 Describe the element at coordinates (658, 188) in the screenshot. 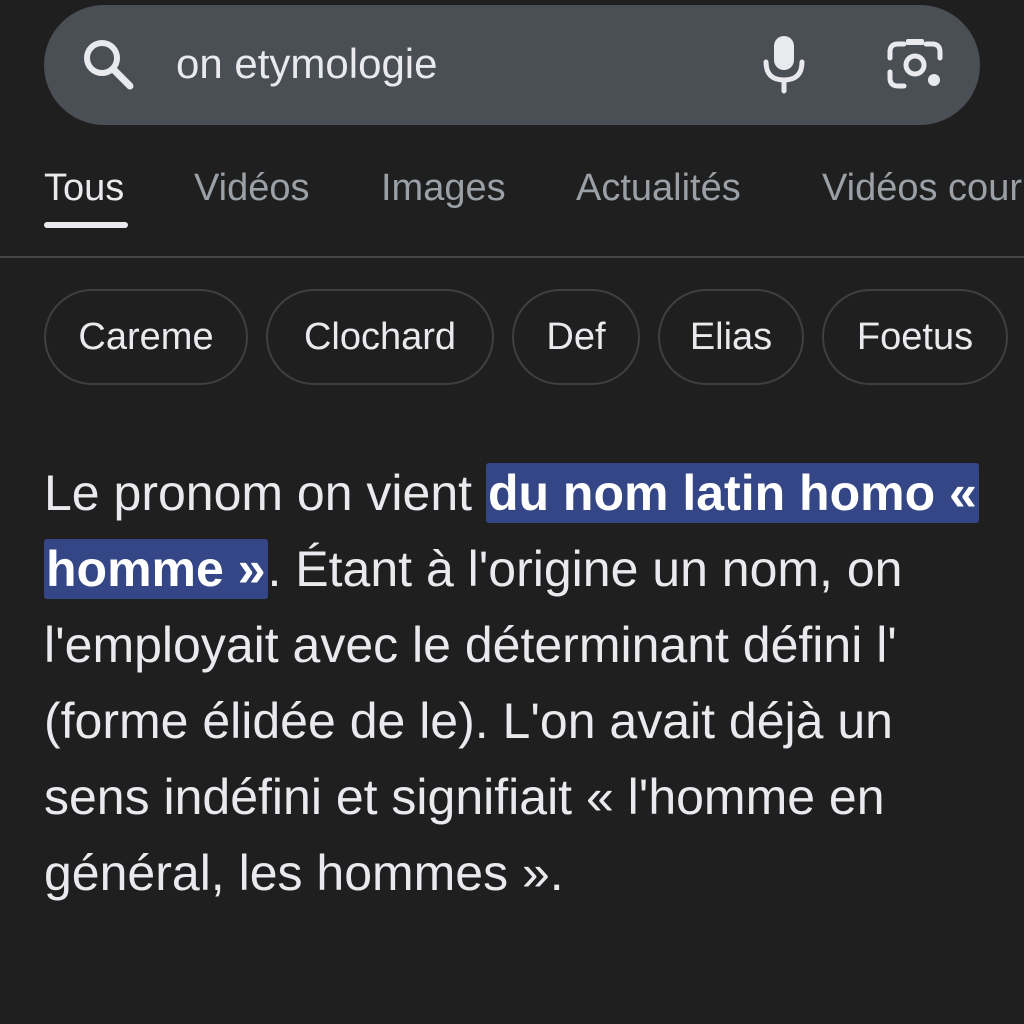

I see `tab-actualites: Actualités` at that location.